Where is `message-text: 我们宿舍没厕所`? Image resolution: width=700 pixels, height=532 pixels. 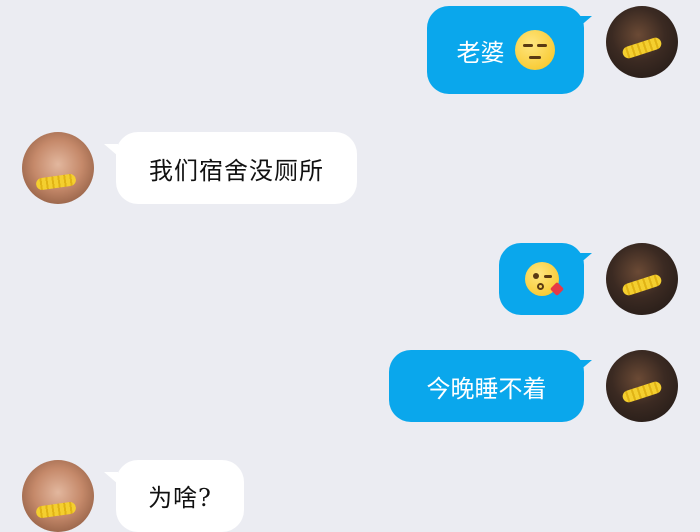
message-text: 我们宿舍没厕所 is located at coordinates (236, 170).